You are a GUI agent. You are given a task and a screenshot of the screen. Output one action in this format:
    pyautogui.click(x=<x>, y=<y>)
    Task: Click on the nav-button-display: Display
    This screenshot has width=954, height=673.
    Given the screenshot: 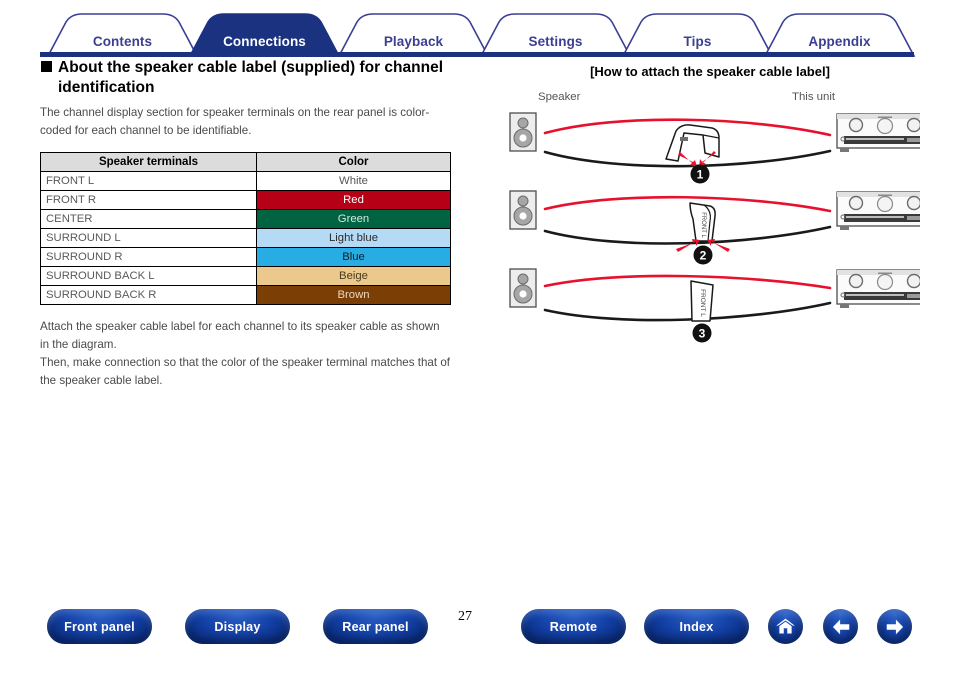 What is the action you would take?
    pyautogui.click(x=237, y=626)
    